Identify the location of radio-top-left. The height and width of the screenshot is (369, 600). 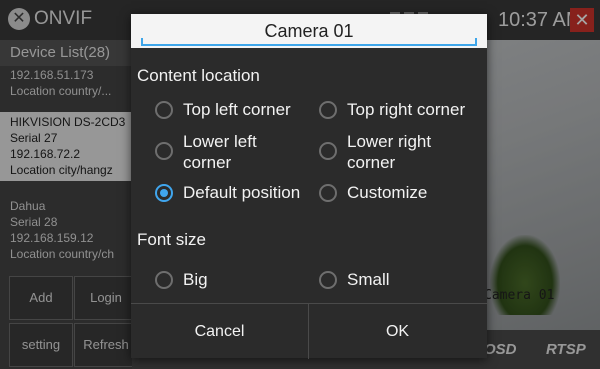
(164, 110).